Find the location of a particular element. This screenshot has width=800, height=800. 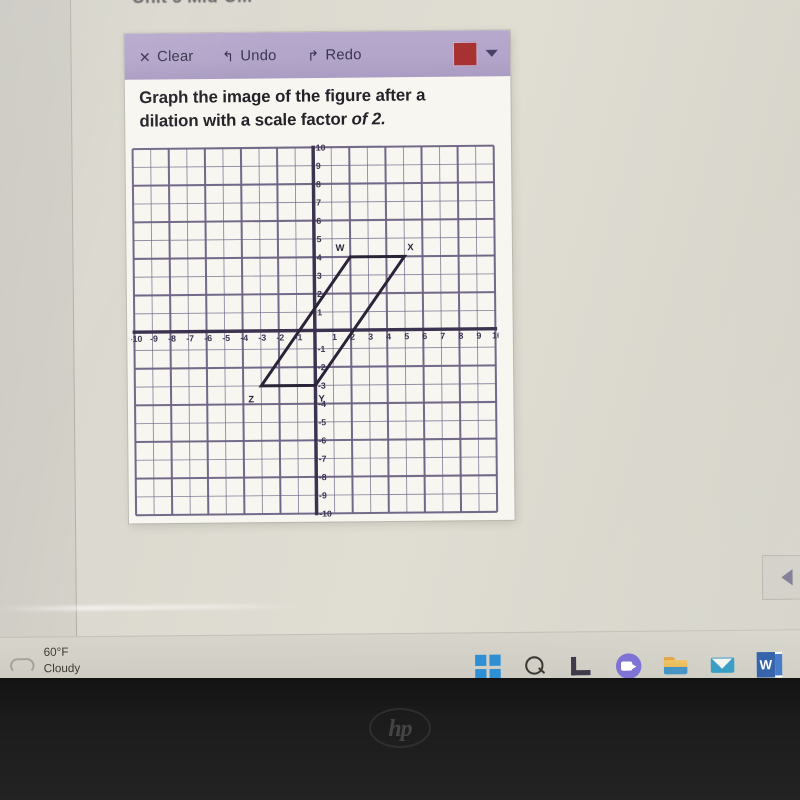

svg-text: -4 is located at coordinates (244, 338).